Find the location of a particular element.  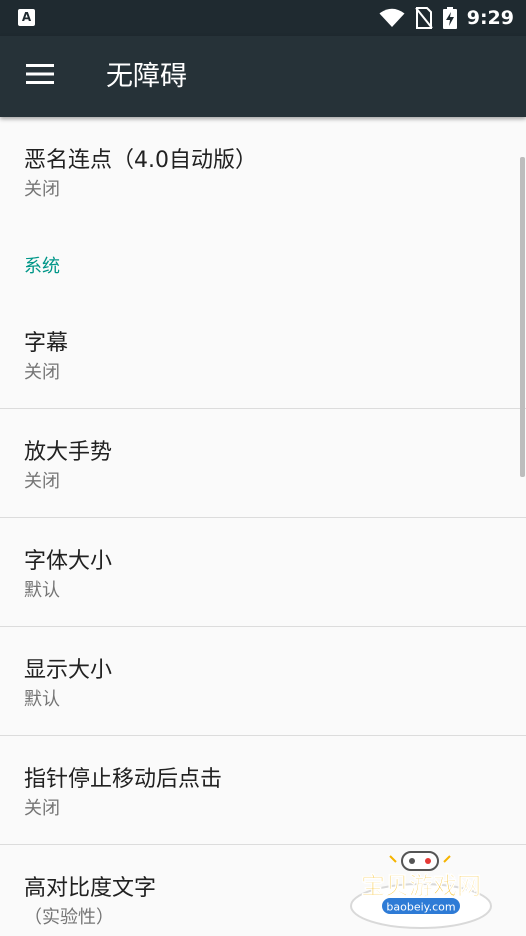

pref-title: 高对比度文字 is located at coordinates (90, 888).